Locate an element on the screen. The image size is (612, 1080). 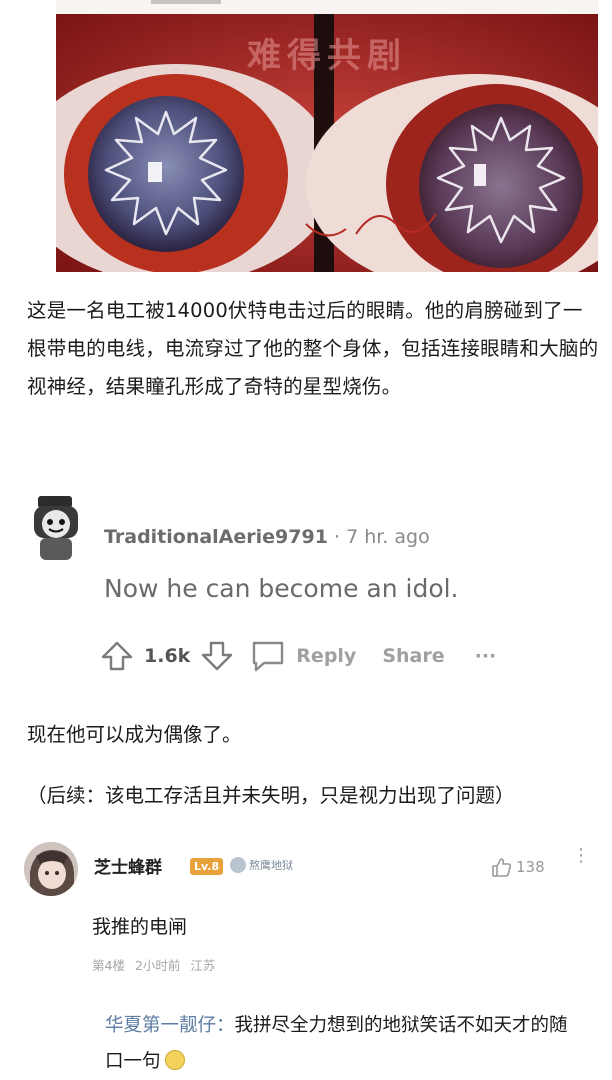
reddit-comment-meta: TraditionalAerie9791 · 7 hr. ago is located at coordinates (267, 537).